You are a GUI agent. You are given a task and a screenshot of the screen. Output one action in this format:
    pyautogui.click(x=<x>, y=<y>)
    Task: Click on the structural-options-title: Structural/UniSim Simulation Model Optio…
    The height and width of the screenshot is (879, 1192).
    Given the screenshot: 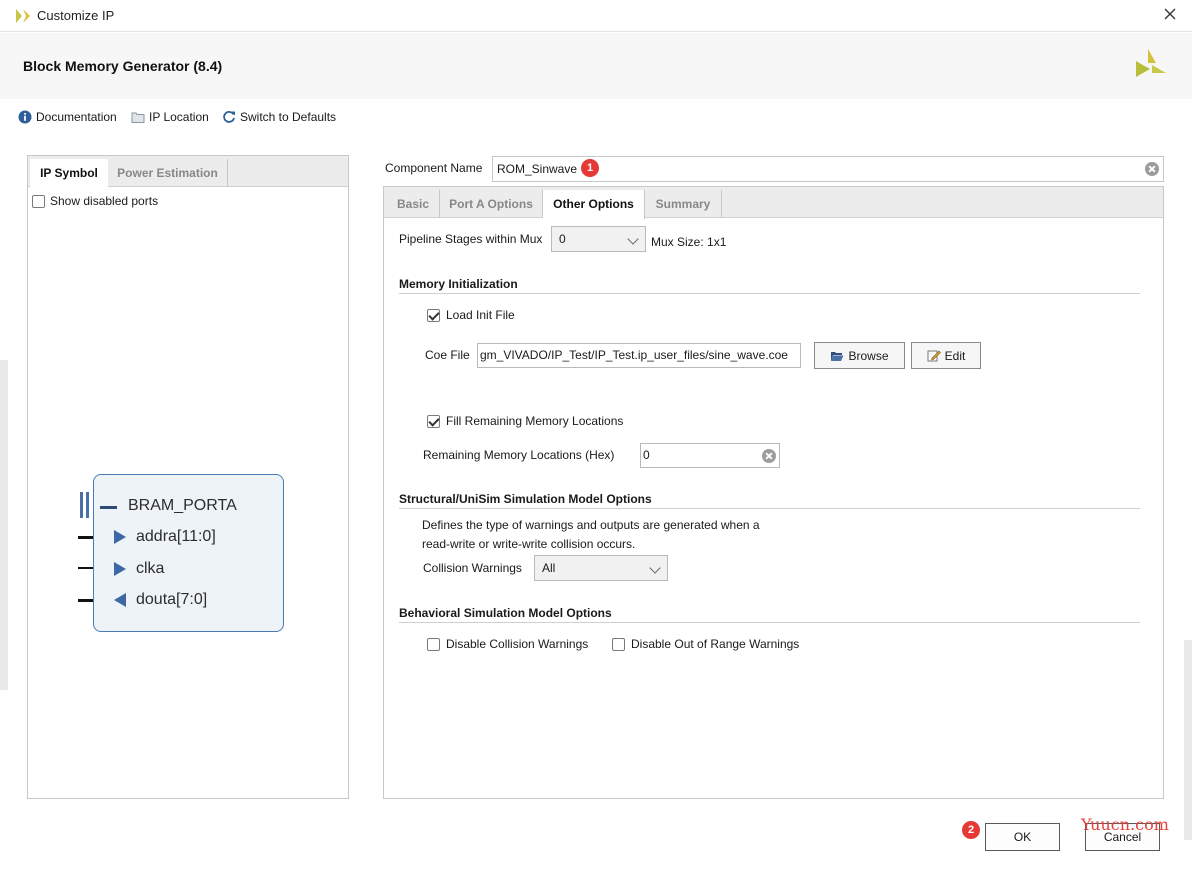 What is the action you would take?
    pyautogui.click(x=525, y=499)
    